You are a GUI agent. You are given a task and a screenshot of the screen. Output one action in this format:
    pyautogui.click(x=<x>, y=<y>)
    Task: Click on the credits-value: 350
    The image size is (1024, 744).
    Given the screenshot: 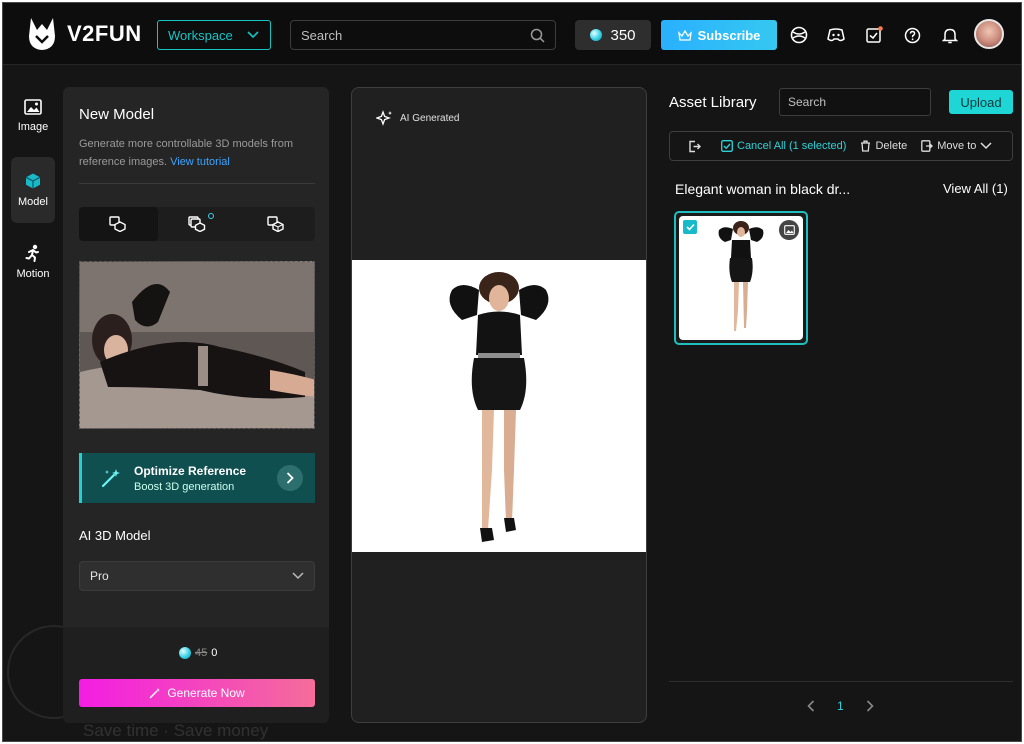 What is the action you would take?
    pyautogui.click(x=623, y=35)
    